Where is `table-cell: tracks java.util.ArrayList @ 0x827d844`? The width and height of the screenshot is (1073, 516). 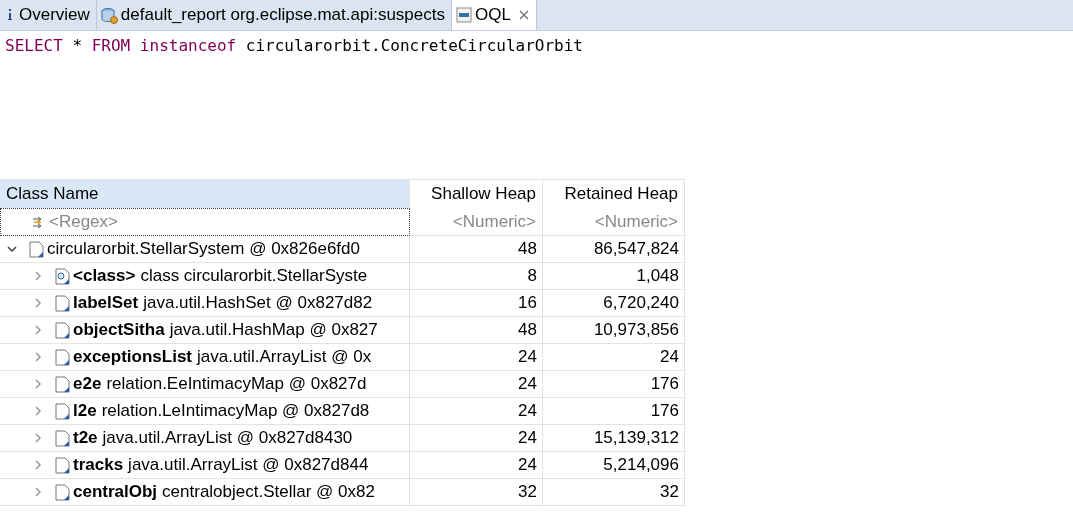
table-cell: tracks java.util.ArrayList @ 0x827d844 is located at coordinates (221, 465).